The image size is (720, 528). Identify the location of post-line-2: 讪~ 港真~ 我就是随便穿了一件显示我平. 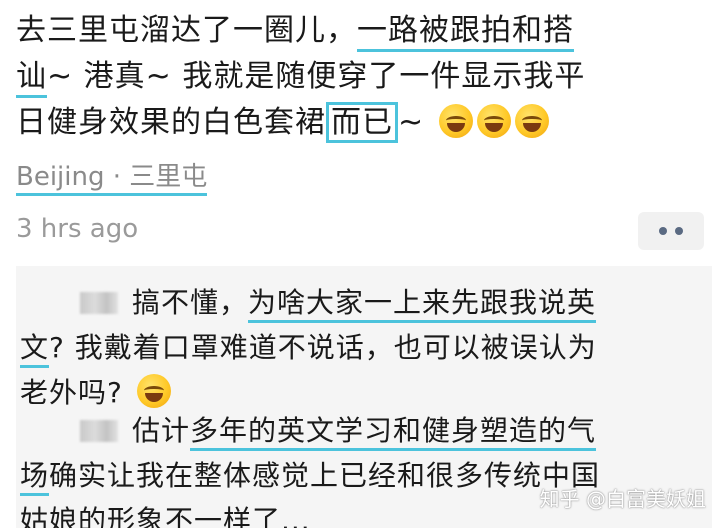
(364, 77).